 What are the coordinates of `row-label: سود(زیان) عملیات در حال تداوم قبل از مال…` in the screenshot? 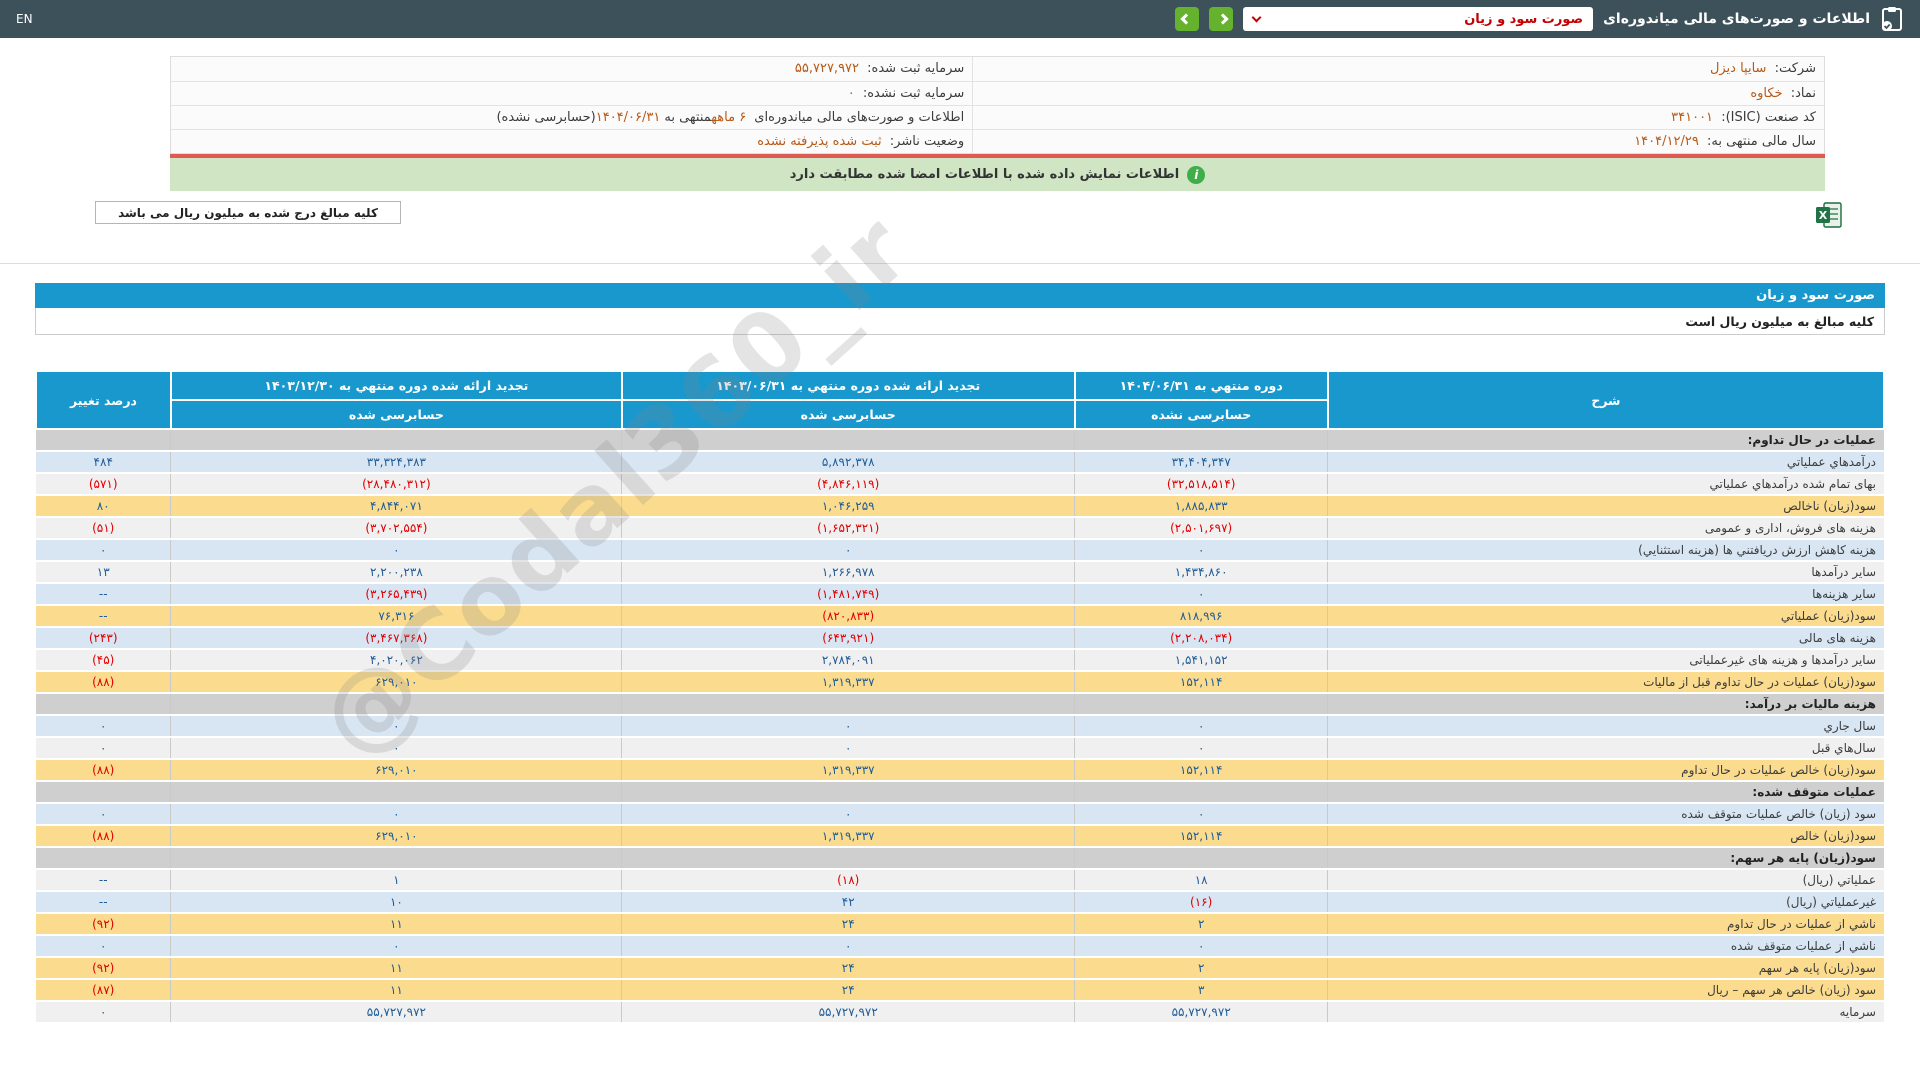 It's located at (1605, 682).